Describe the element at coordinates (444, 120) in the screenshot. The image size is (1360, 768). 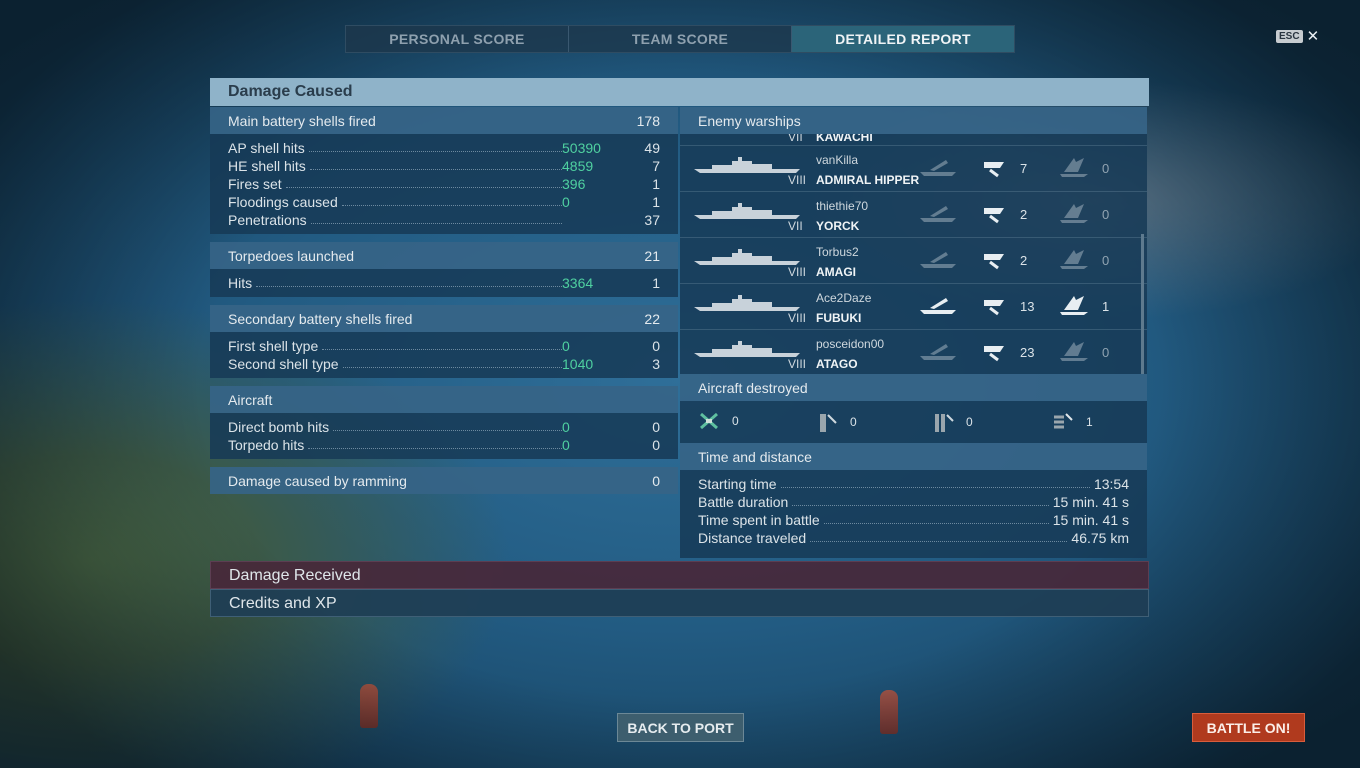
I see `main-battery-section: Main battery shells fired 178` at that location.